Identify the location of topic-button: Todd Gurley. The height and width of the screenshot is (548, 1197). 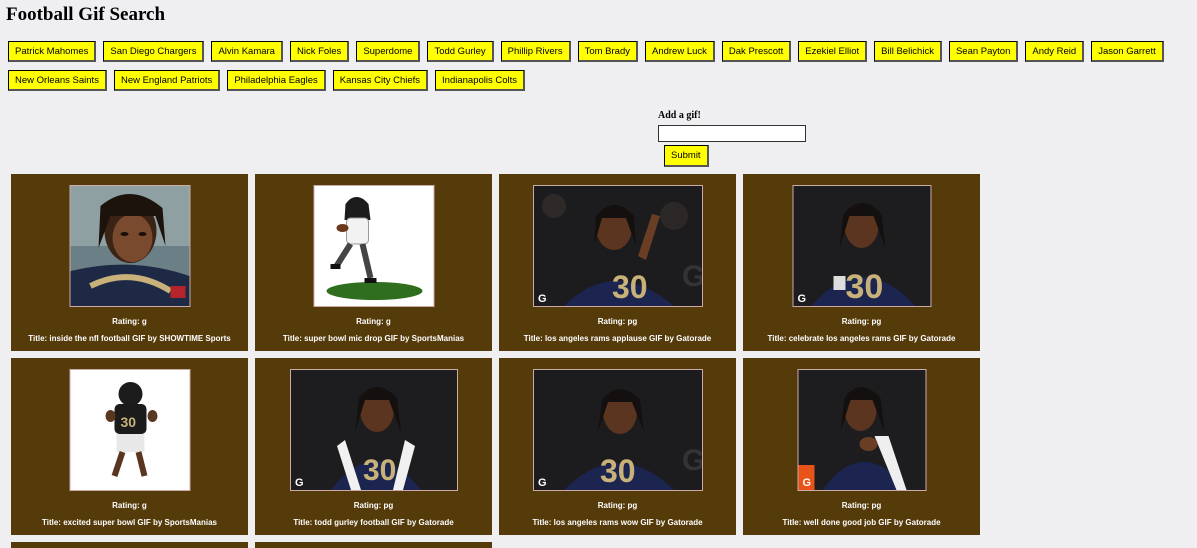
(460, 51).